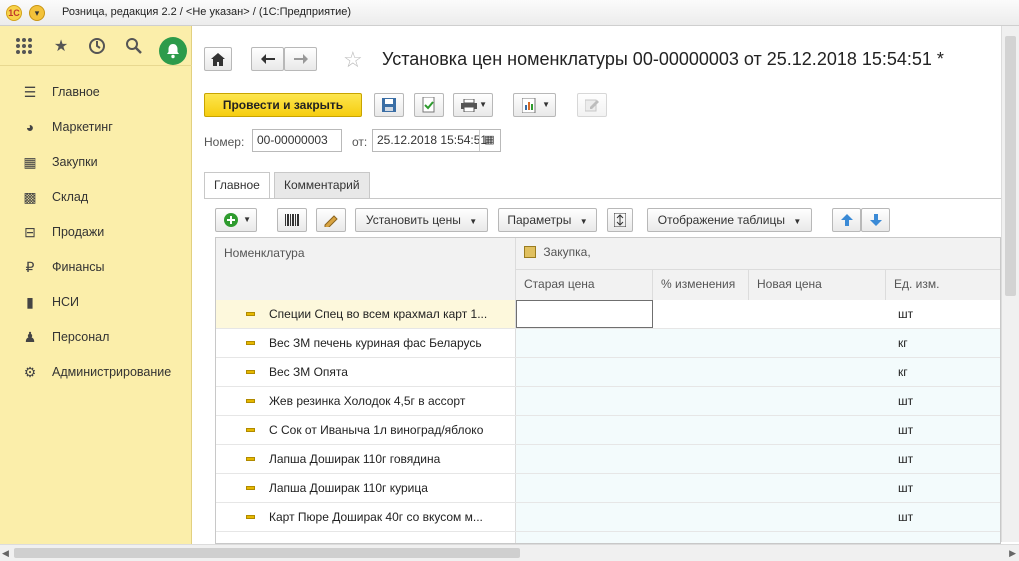 This screenshot has width=1019, height=561. I want to click on save-button, so click(389, 105).